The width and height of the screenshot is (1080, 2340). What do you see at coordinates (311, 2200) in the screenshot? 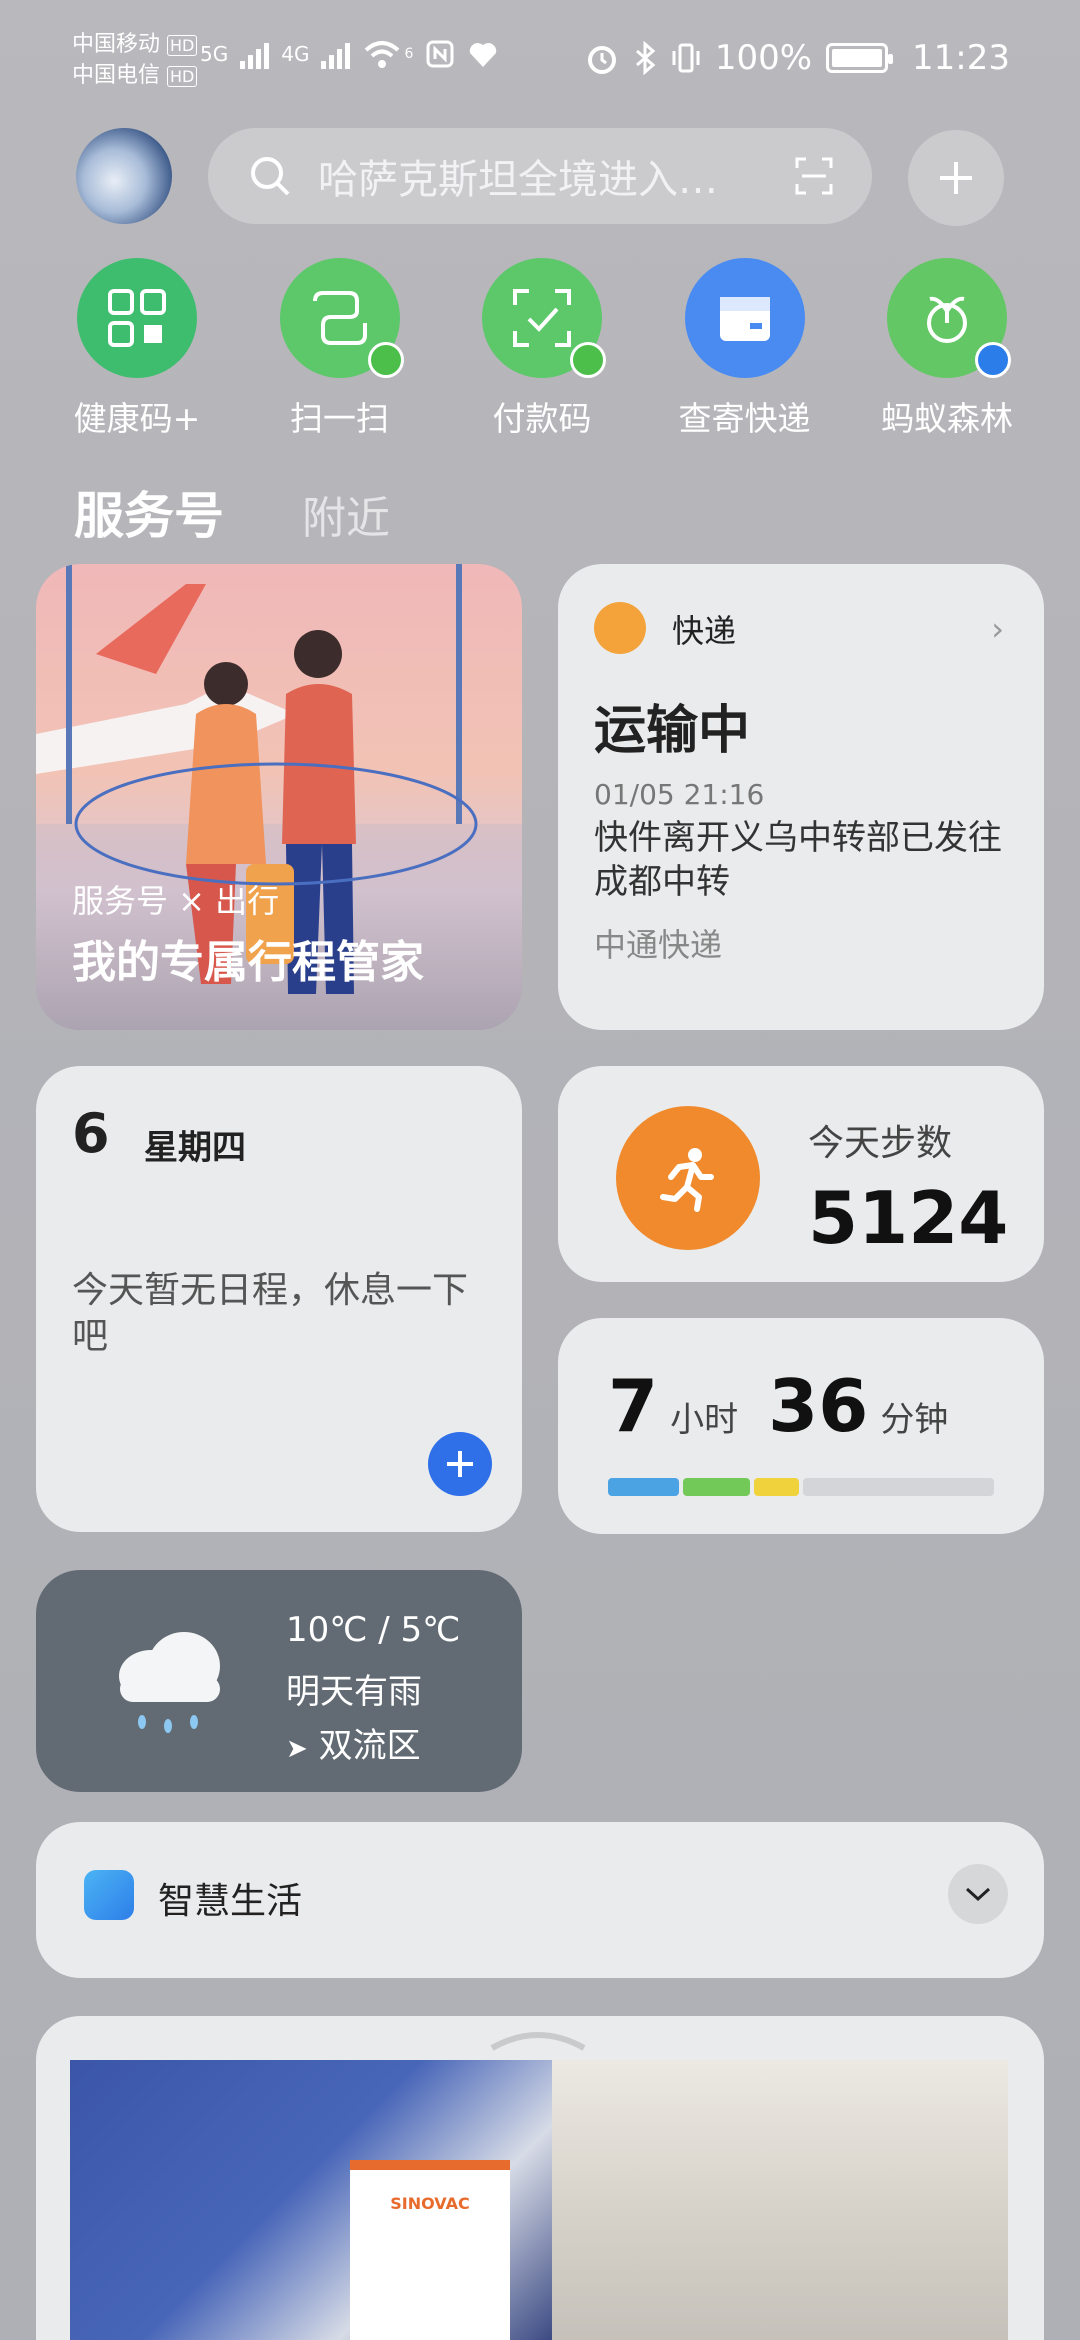
I see `news-image-vaccine: SINOVAC` at bounding box center [311, 2200].